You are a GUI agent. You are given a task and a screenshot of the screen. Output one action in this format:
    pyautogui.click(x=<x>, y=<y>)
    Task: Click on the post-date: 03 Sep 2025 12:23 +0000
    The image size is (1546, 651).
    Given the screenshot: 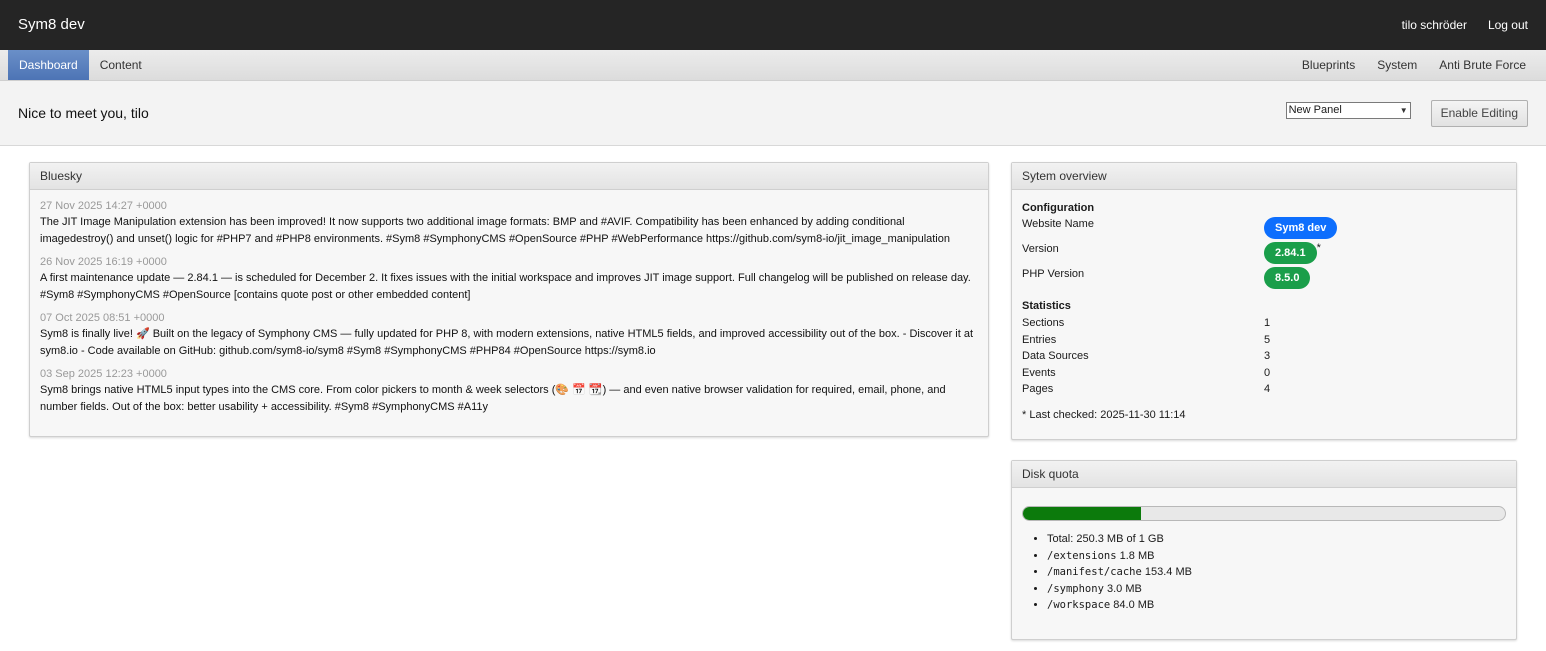 What is the action you would take?
    pyautogui.click(x=103, y=374)
    